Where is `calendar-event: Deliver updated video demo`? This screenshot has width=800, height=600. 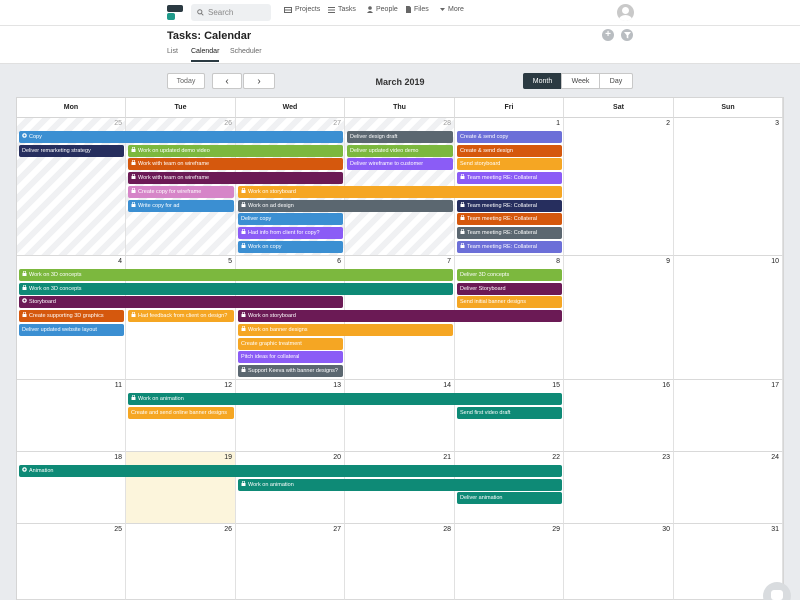
calendar-event: Deliver updated video demo is located at coordinates (400, 150).